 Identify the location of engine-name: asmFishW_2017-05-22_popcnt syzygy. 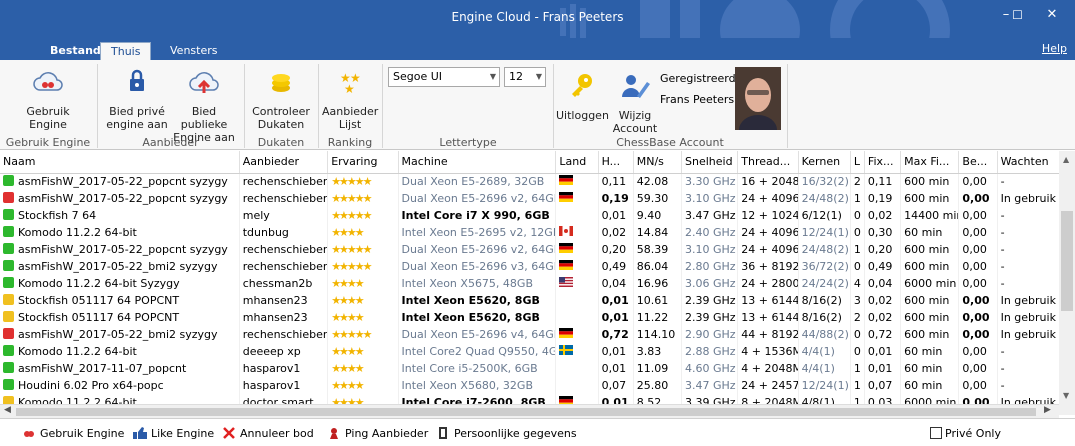
(123, 182).